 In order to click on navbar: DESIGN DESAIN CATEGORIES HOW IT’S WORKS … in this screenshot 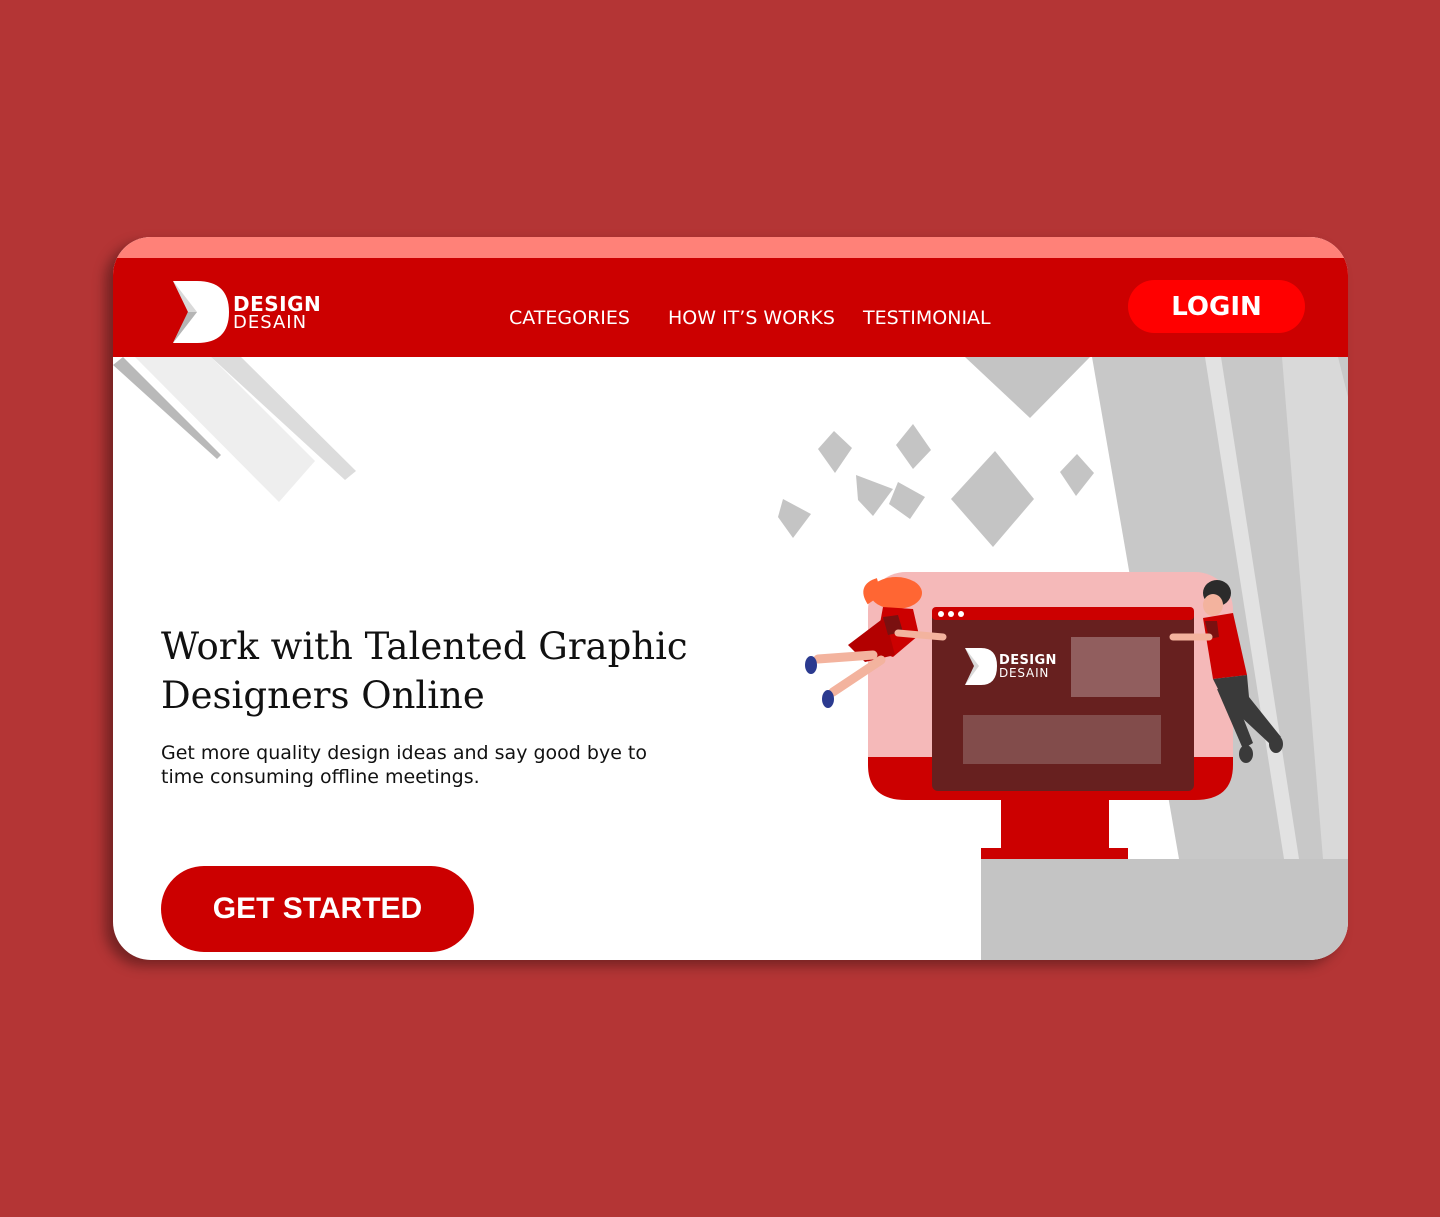, I will do `click(730, 307)`.